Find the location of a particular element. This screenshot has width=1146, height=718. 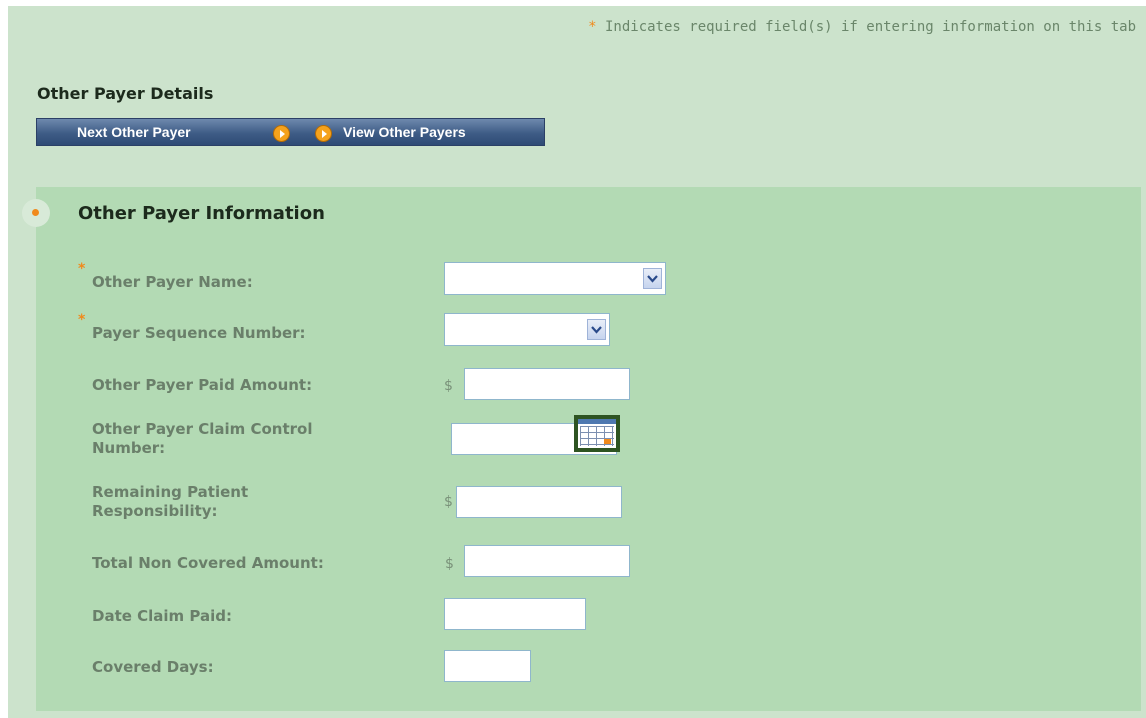

covered-days-input is located at coordinates (487, 666).